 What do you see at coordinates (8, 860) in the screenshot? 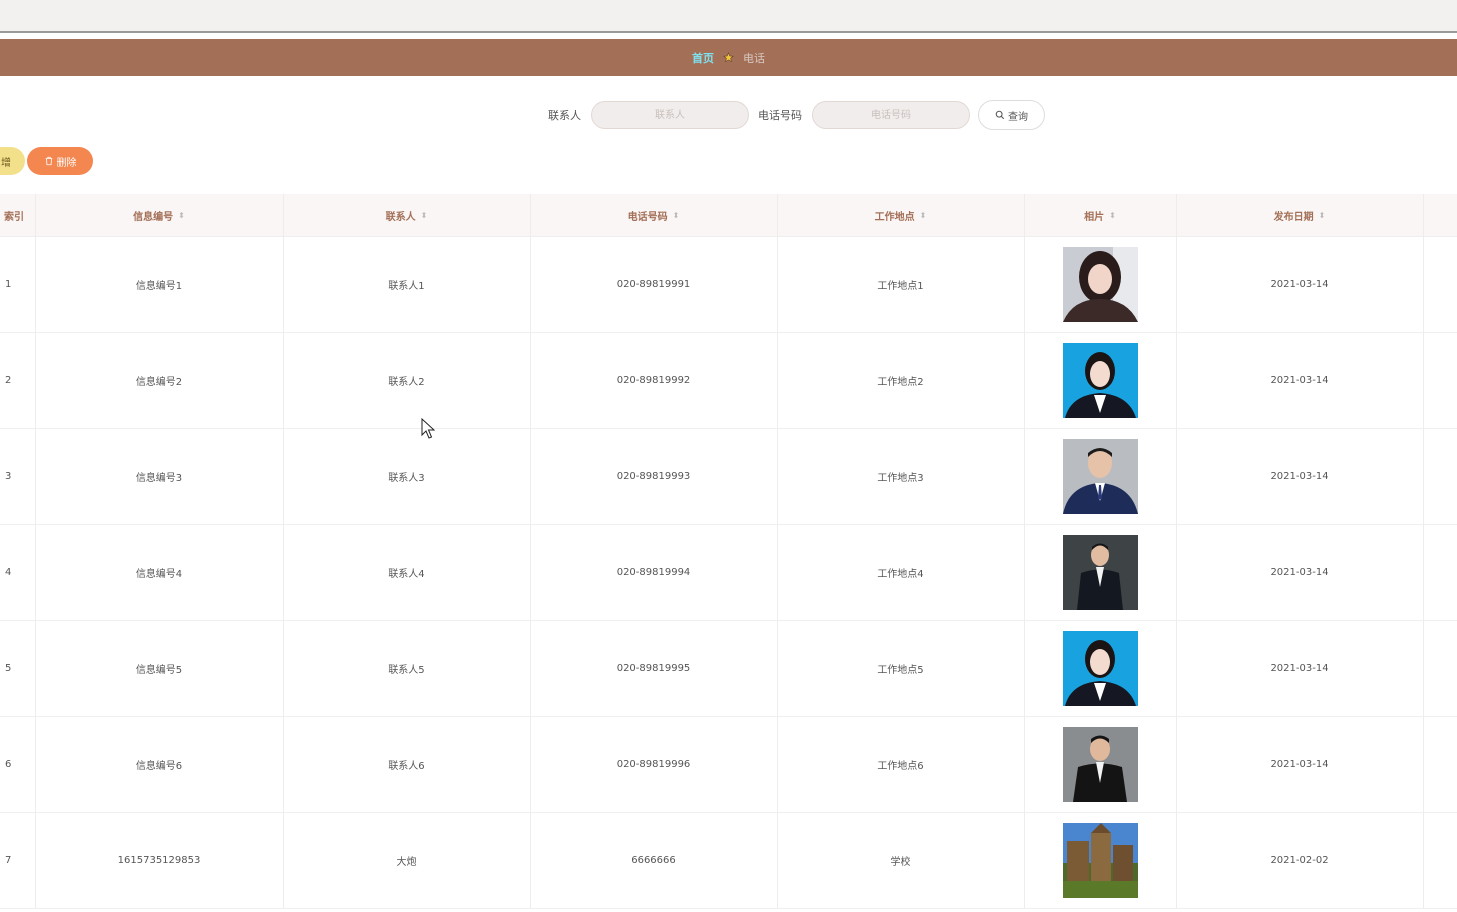
I see `cell-index: 7` at bounding box center [8, 860].